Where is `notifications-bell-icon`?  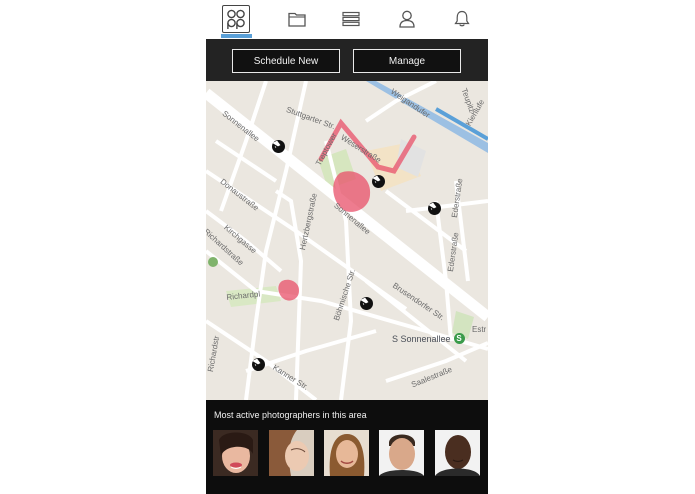
notifications-bell-icon is located at coordinates (462, 19).